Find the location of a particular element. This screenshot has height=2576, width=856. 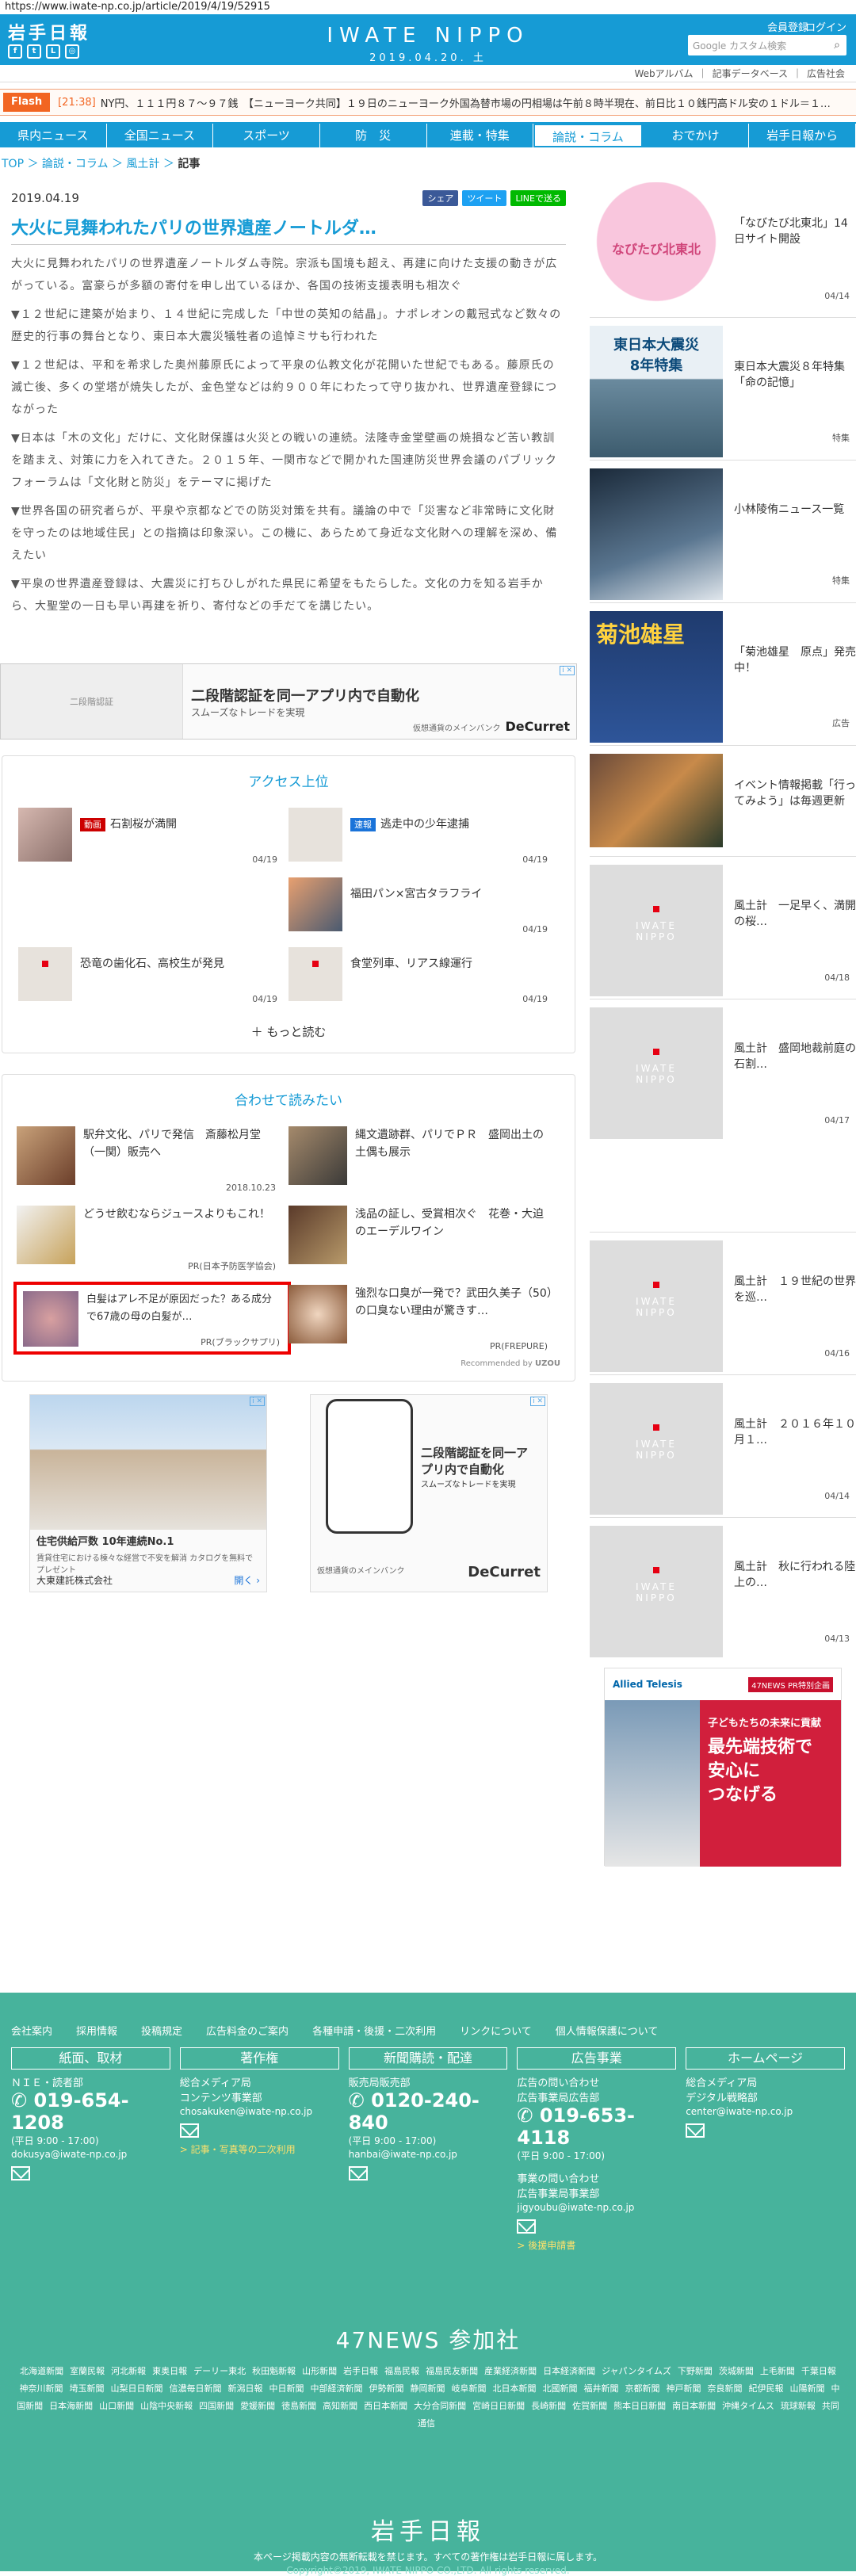

sublink-album: Webアルバム is located at coordinates (664, 73).